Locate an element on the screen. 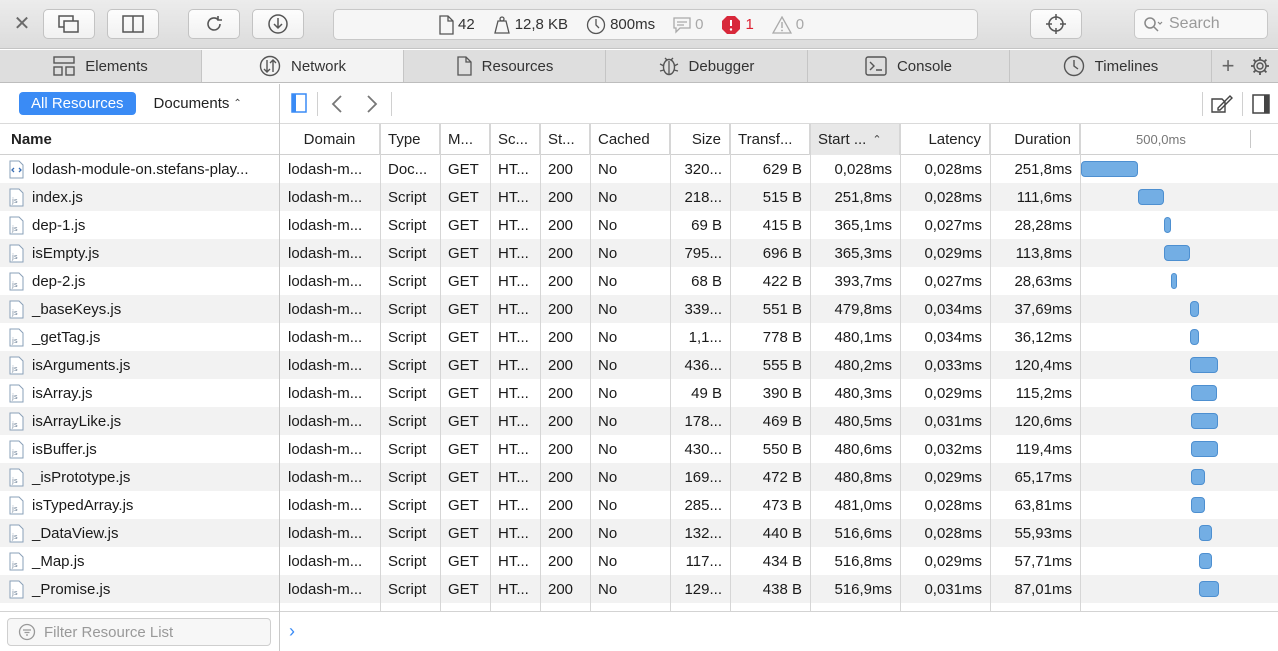 This screenshot has width=1278, height=651. inspect-button is located at coordinates (1056, 24).